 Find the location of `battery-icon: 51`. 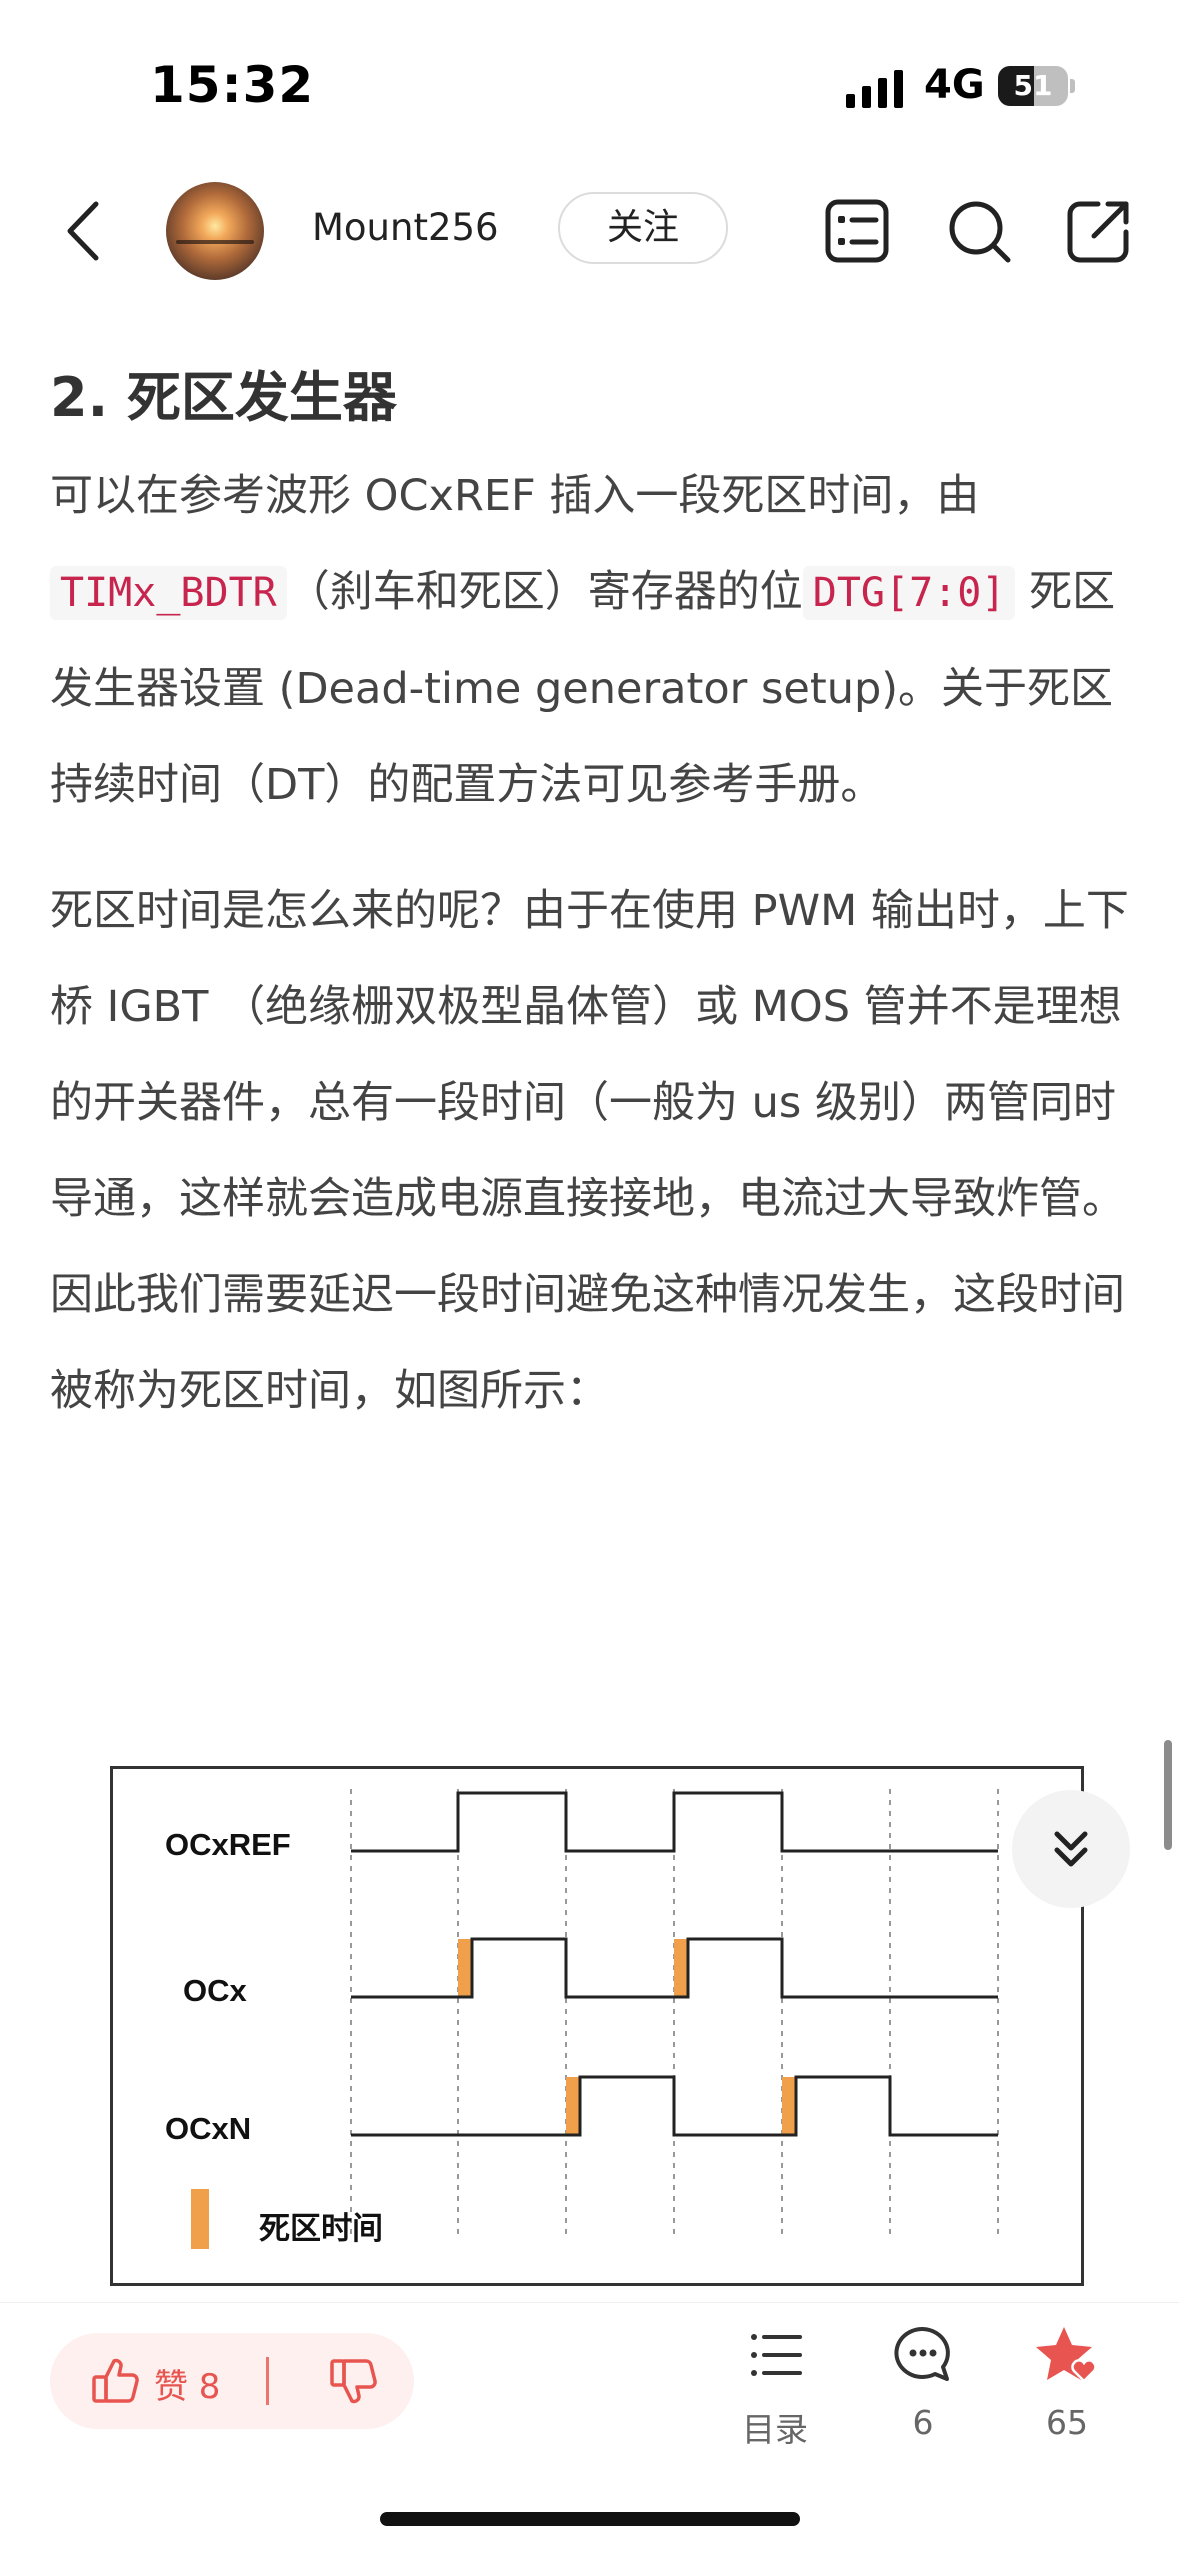

battery-icon: 51 is located at coordinates (1036, 86).